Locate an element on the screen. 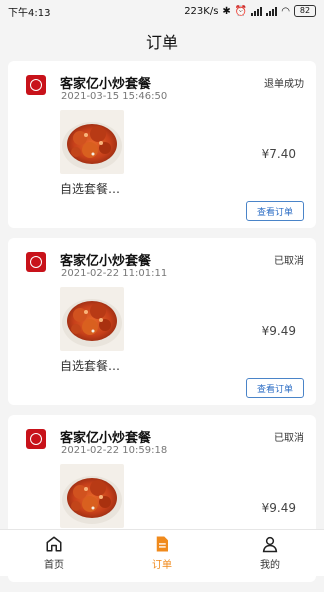 This screenshot has width=324, height=592. tab-label: 我的 is located at coordinates (270, 565).